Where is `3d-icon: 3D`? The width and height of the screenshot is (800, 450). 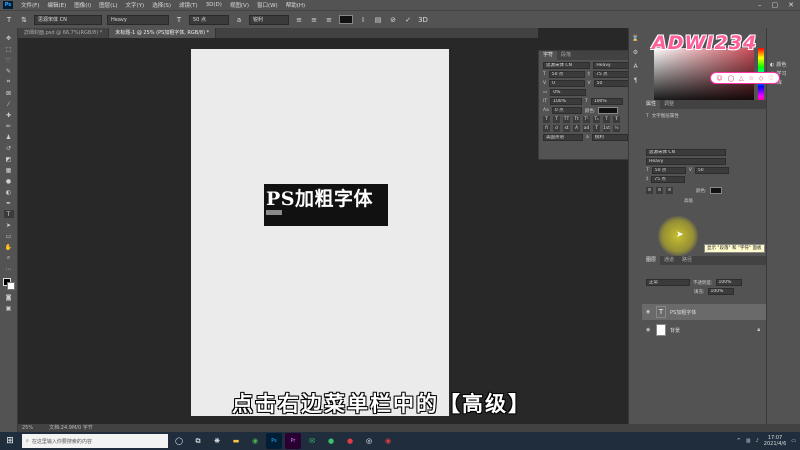 3d-icon: 3D is located at coordinates (423, 20).